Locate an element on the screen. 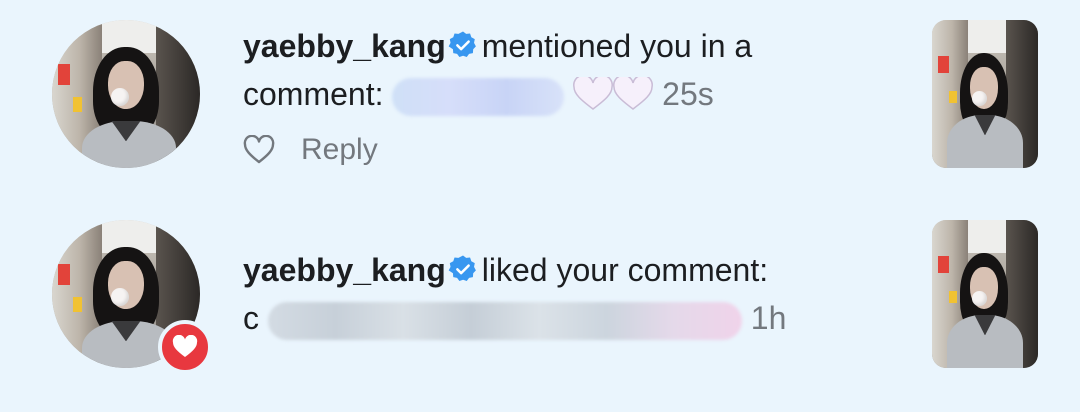  timestamp: 25s is located at coordinates (688, 94).